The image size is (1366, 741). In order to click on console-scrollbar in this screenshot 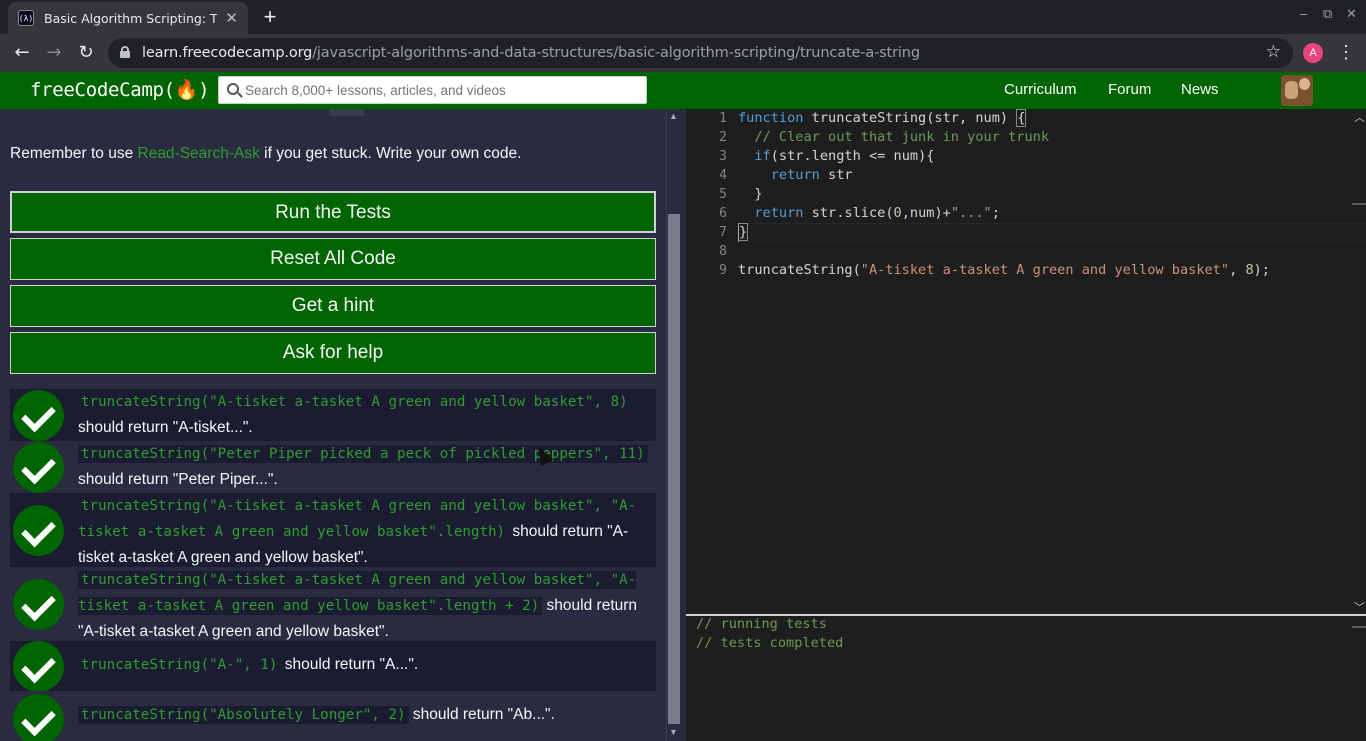, I will do `click(1359, 627)`.